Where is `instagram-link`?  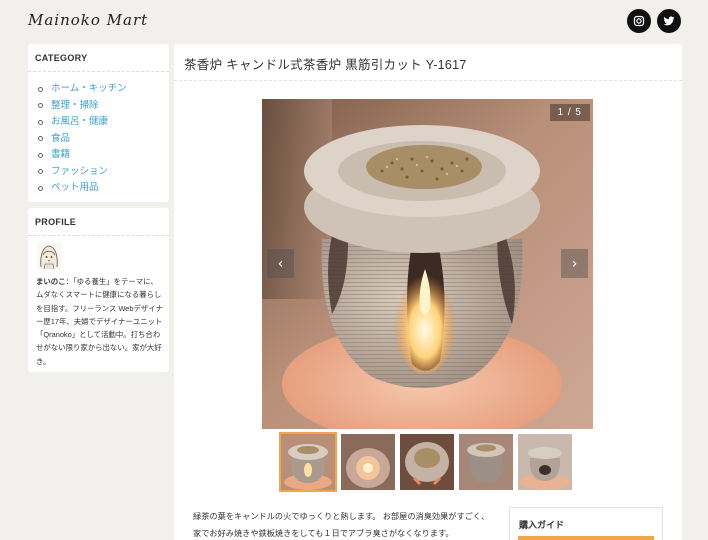
instagram-link is located at coordinates (639, 21).